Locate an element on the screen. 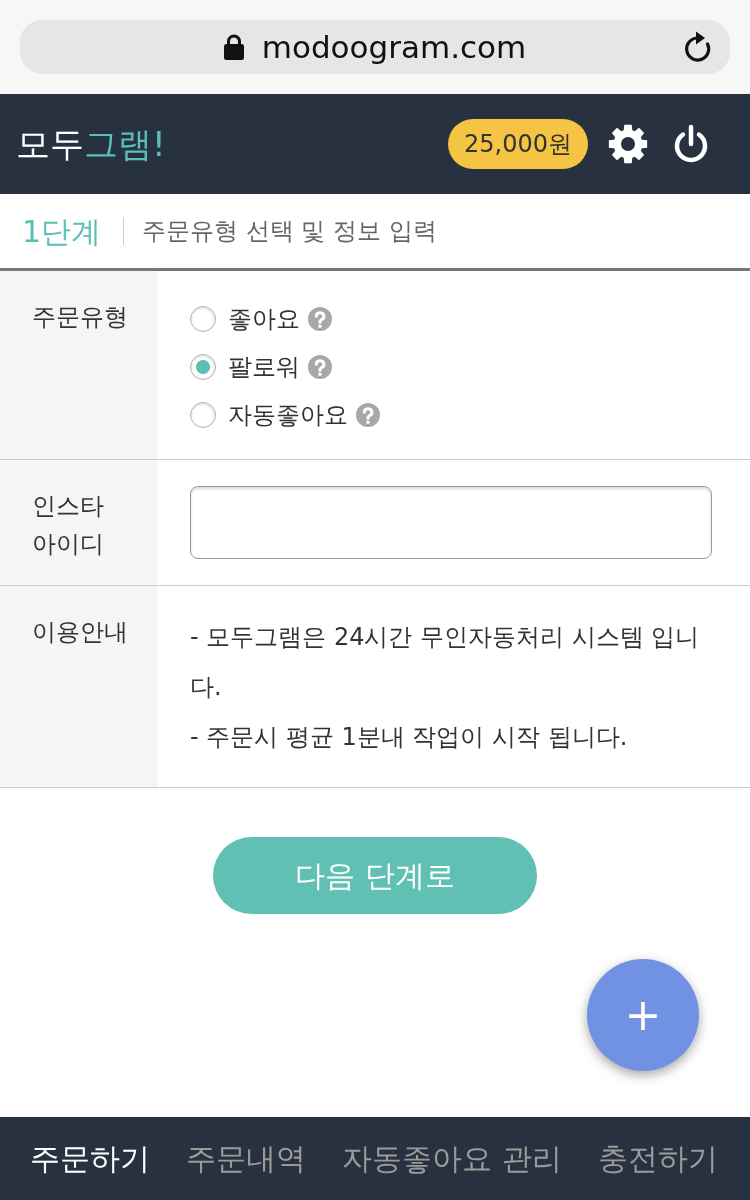  input-field is located at coordinates (451, 522).